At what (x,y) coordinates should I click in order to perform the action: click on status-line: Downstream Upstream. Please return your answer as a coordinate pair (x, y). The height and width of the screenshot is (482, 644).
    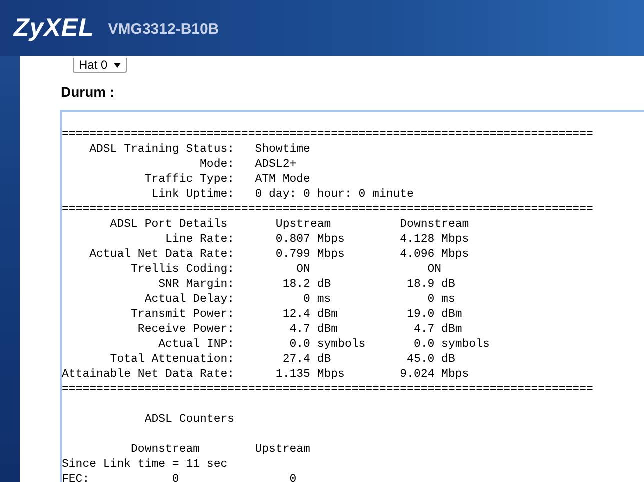
    Looking at the image, I should click on (220, 449).